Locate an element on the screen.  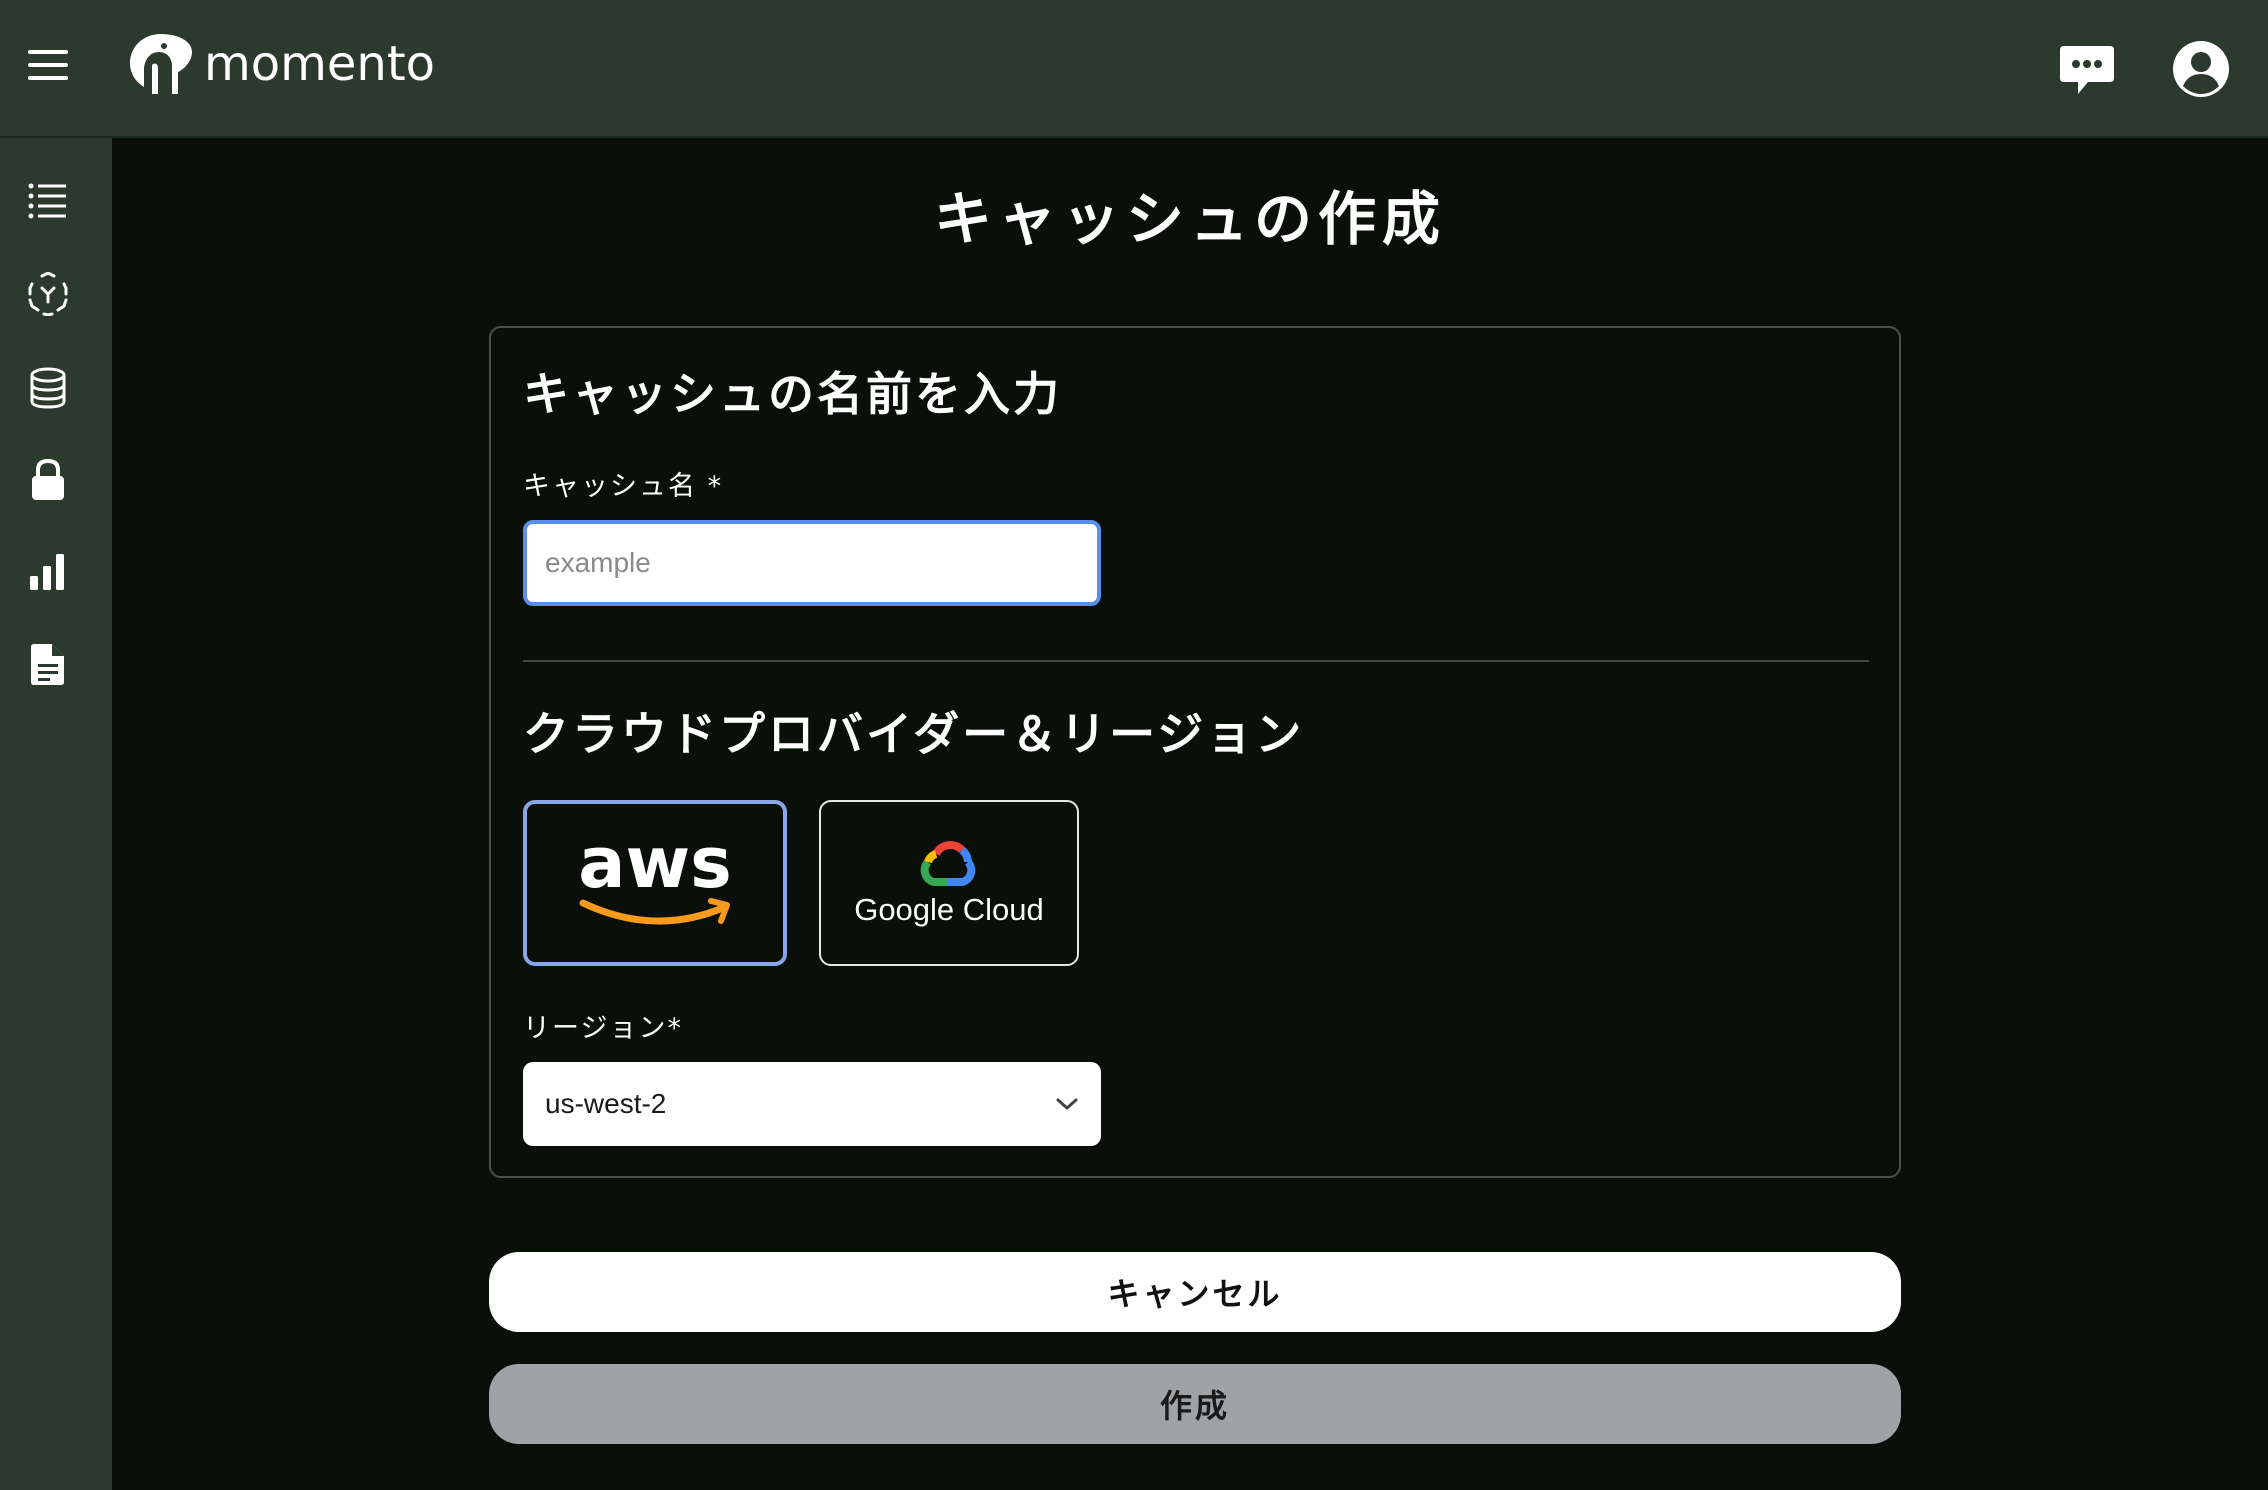
cache-name-section-title: キャッシュの名前を入力 is located at coordinates (792, 394).